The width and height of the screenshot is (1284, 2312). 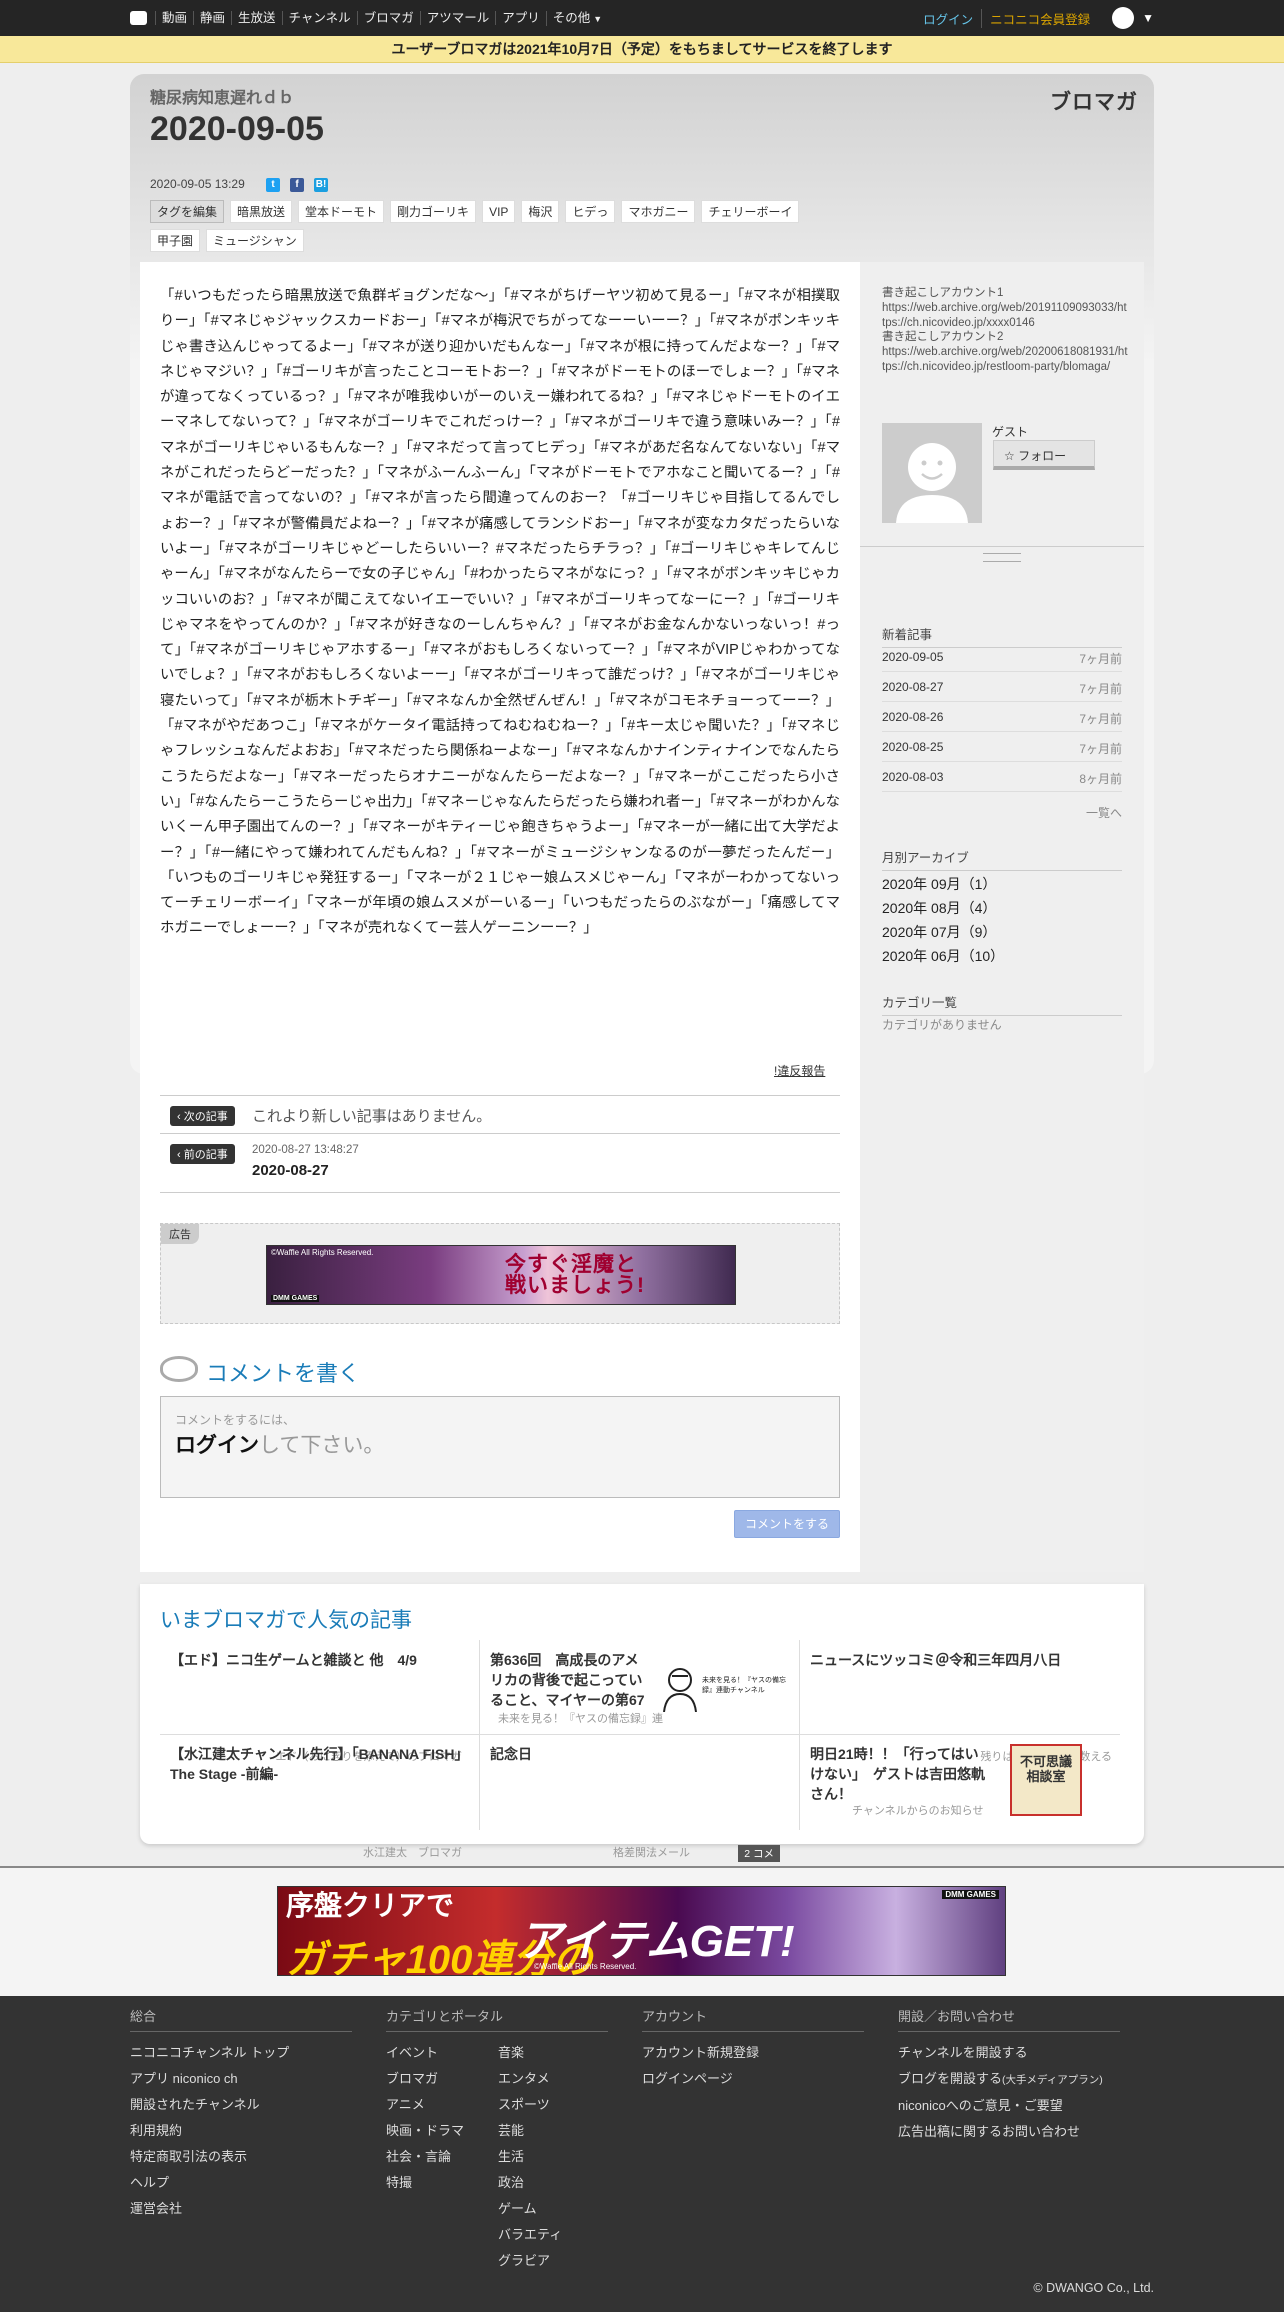 I want to click on footer-link: ブロマガ, so click(x=442, y=2079).